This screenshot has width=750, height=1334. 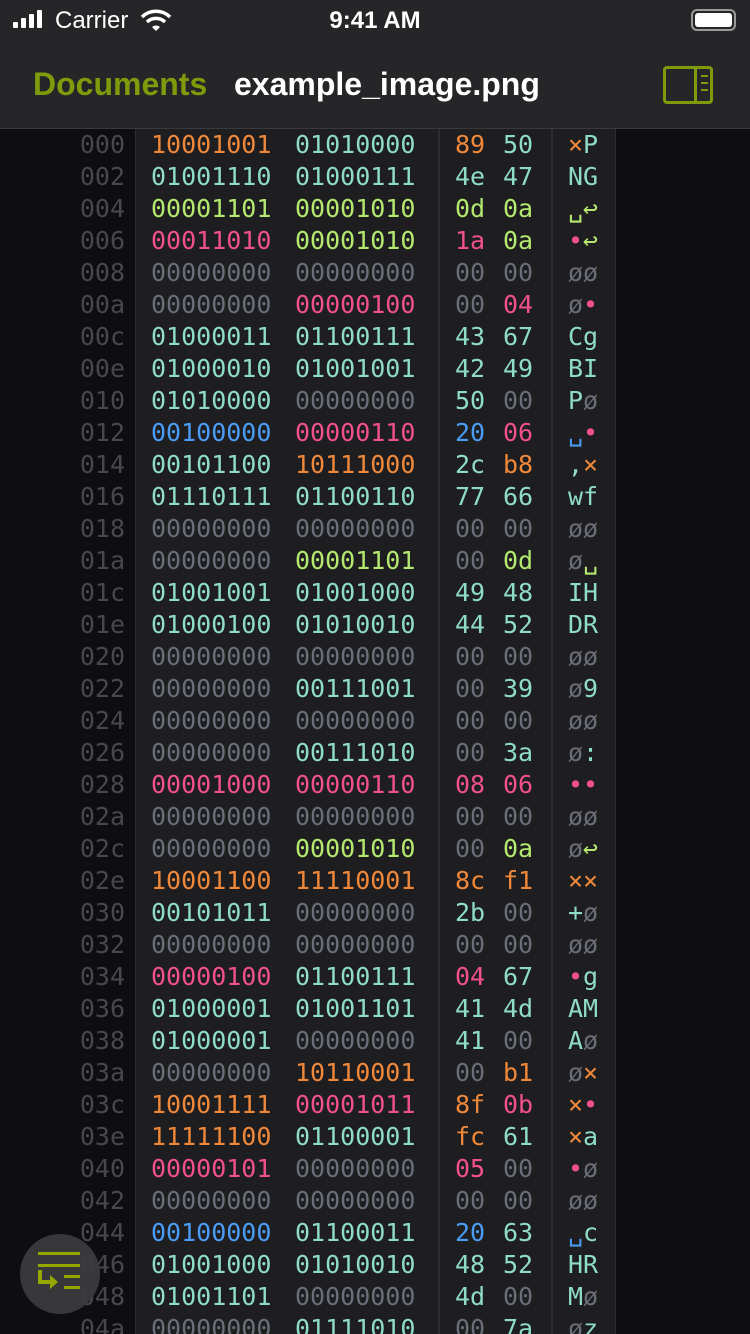 What do you see at coordinates (590, 1323) in the screenshot?
I see `ascii-char: z` at bounding box center [590, 1323].